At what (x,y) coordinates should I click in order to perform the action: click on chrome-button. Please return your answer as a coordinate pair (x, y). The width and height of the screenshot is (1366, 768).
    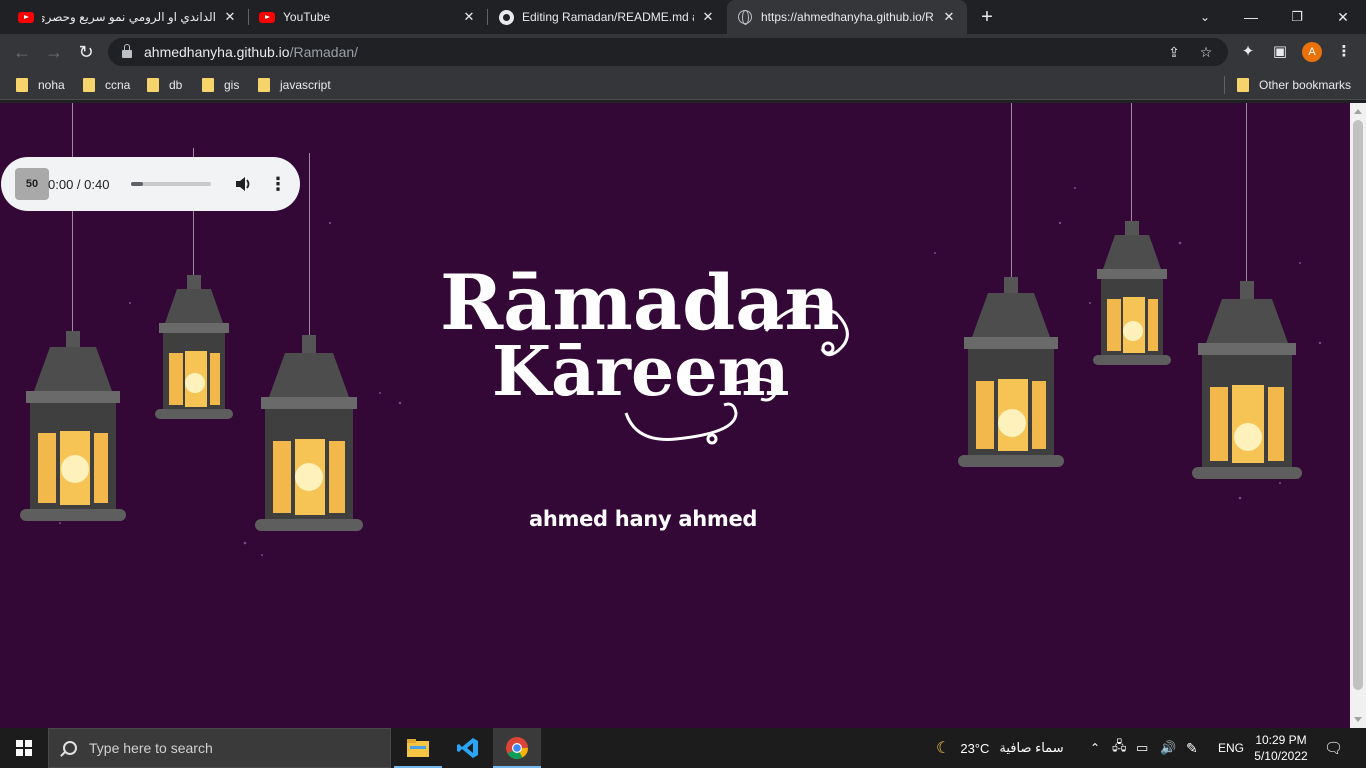
    Looking at the image, I should click on (517, 748).